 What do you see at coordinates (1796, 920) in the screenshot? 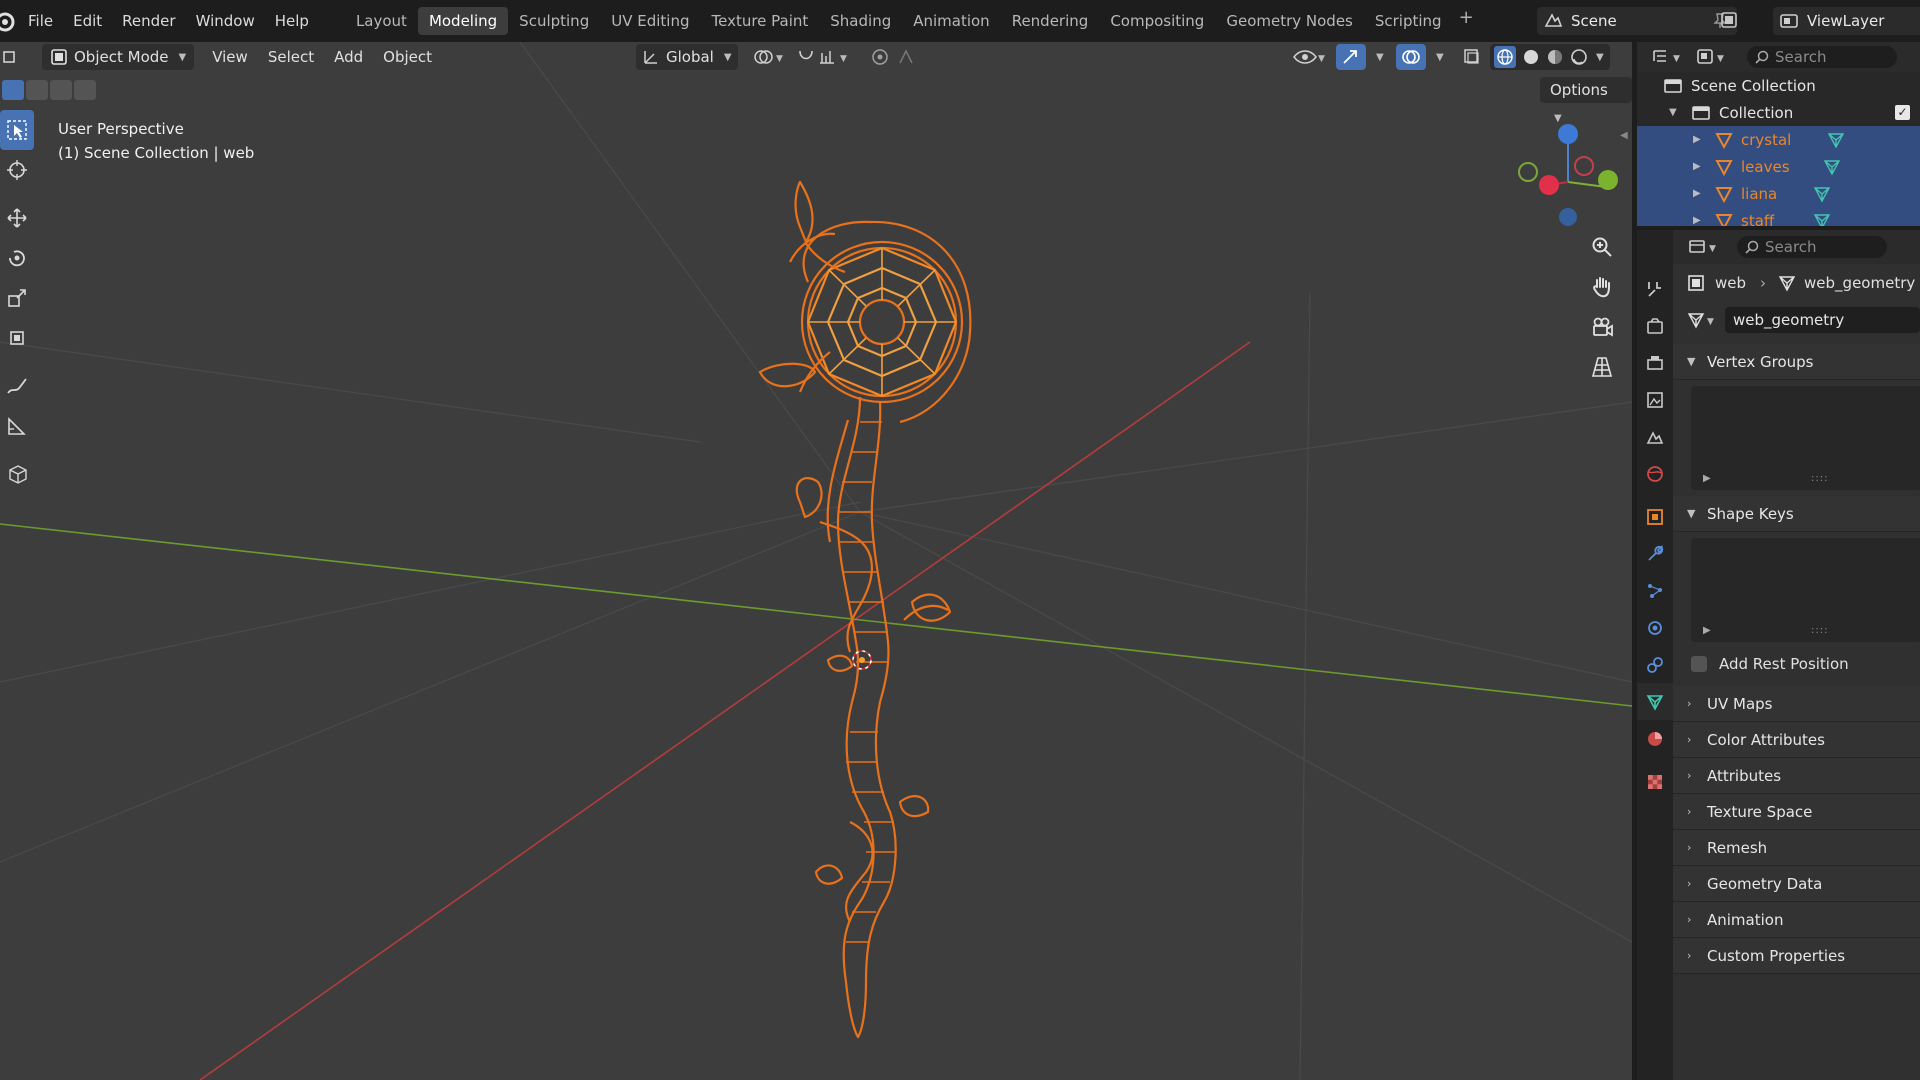
I see `panel-animation: › Animation` at bounding box center [1796, 920].